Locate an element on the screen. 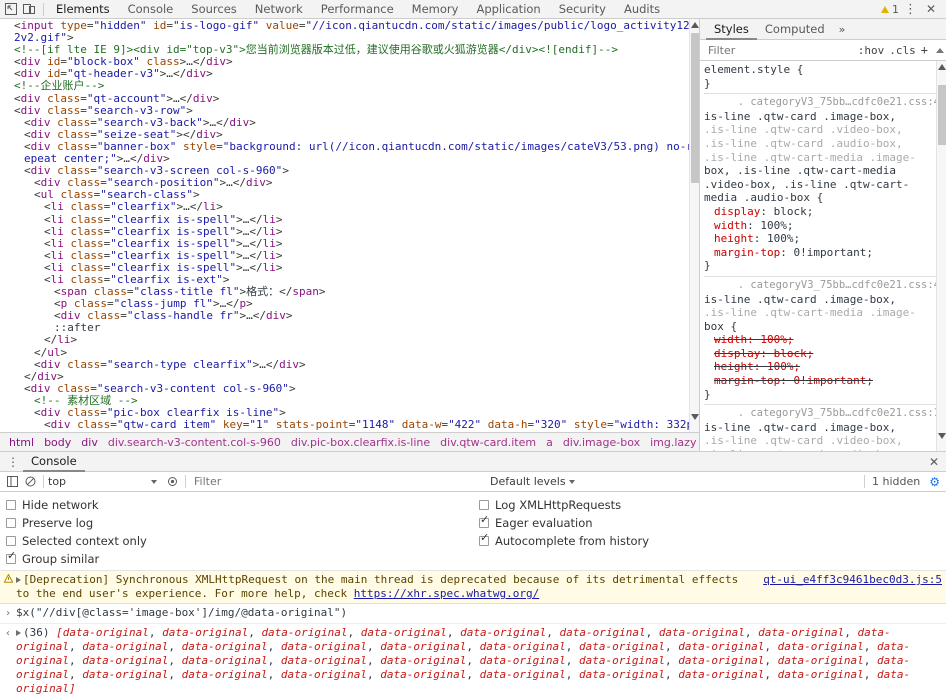 Image resolution: width=946 pixels, height=697 pixels. breadcrumb-item: div is located at coordinates (89, 442).